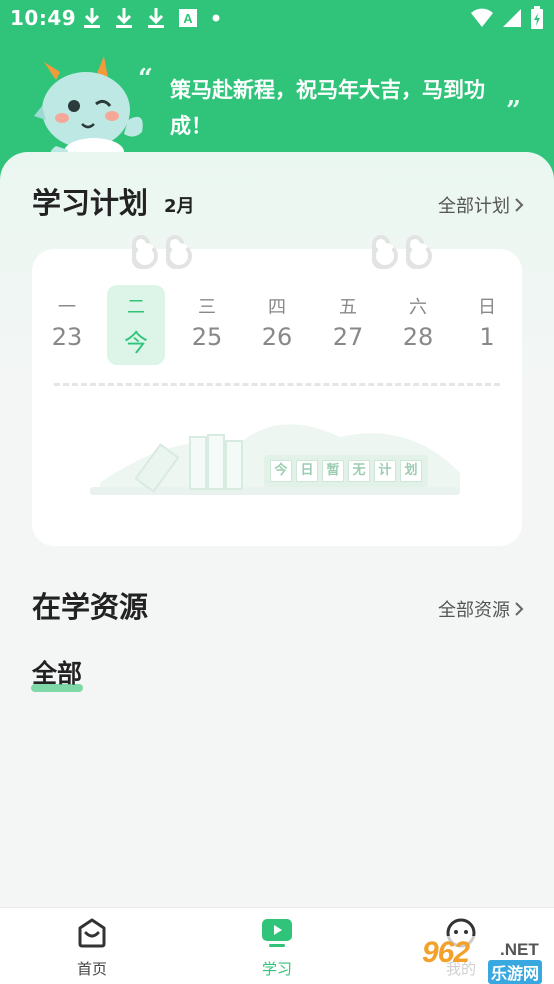 The width and height of the screenshot is (554, 984). What do you see at coordinates (487, 307) in the screenshot?
I see `day-weekday: 日` at bounding box center [487, 307].